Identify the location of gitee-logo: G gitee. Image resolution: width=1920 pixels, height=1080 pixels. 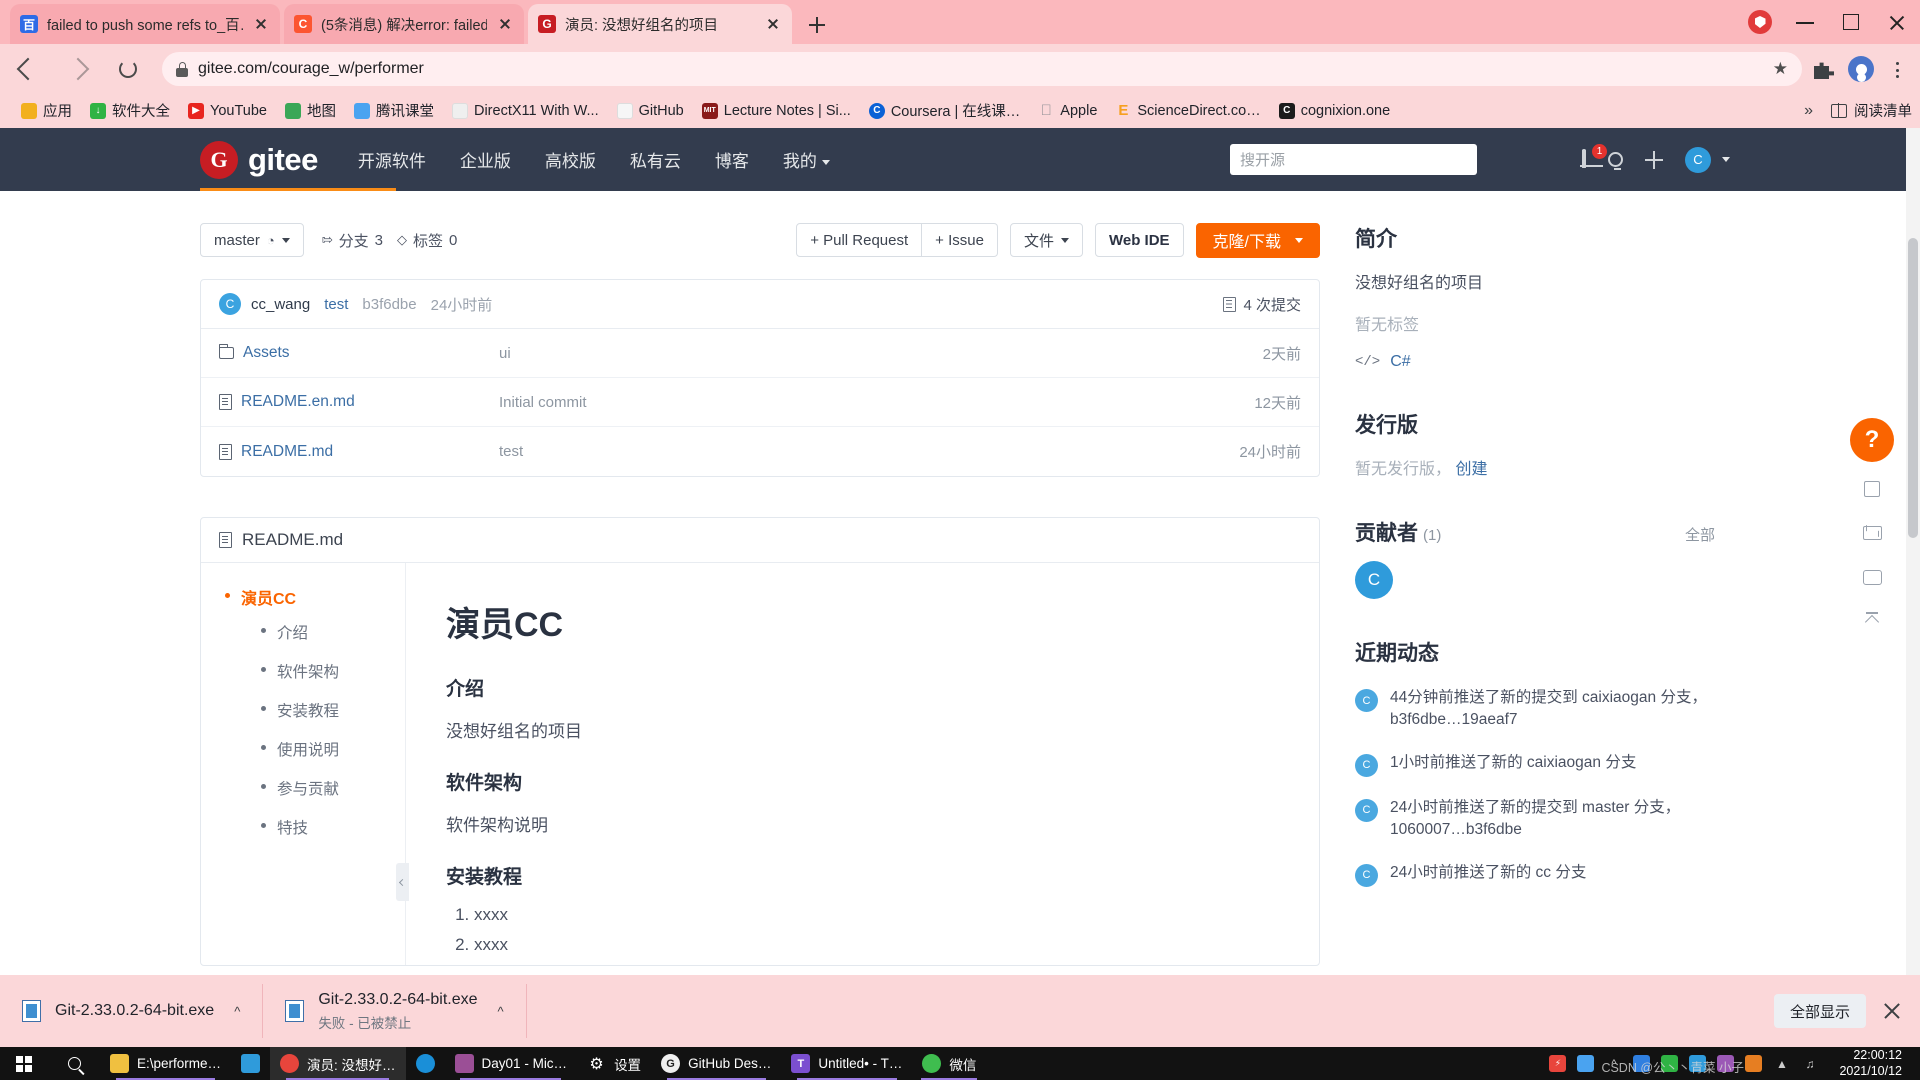
(259, 159).